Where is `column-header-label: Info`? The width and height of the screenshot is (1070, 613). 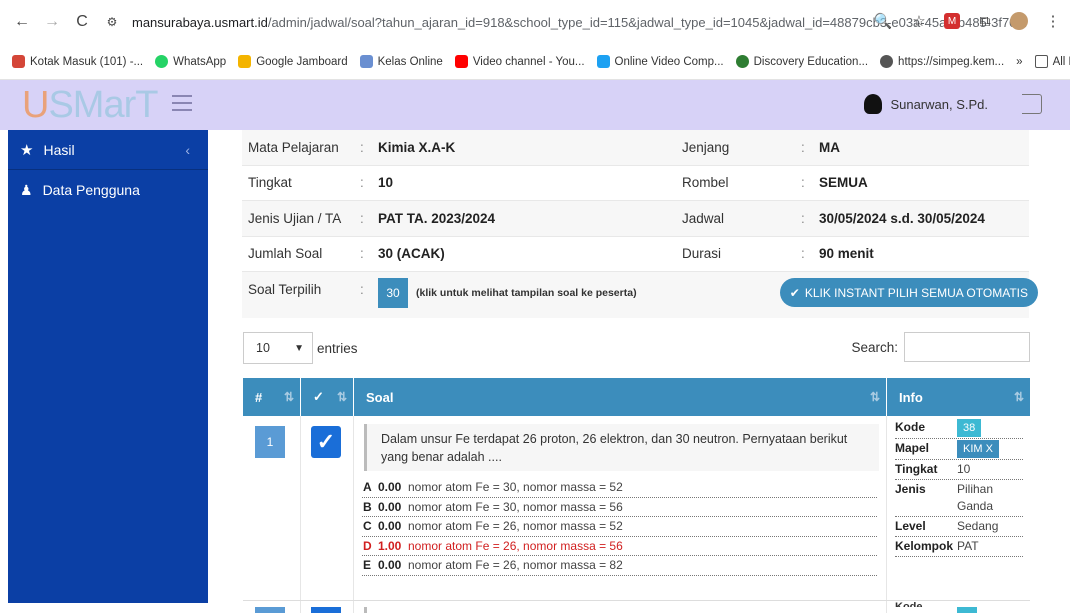
column-header-label: Info is located at coordinates (911, 397).